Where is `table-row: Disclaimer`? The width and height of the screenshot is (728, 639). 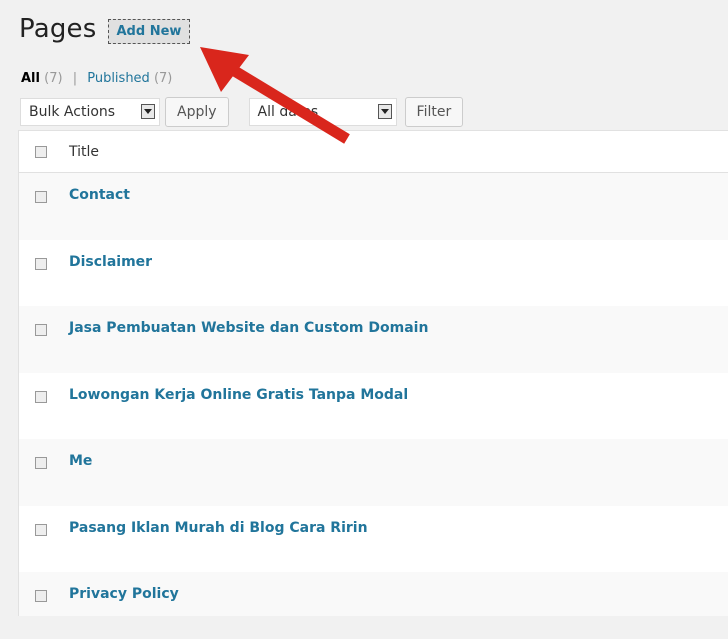 table-row: Disclaimer is located at coordinates (373, 272).